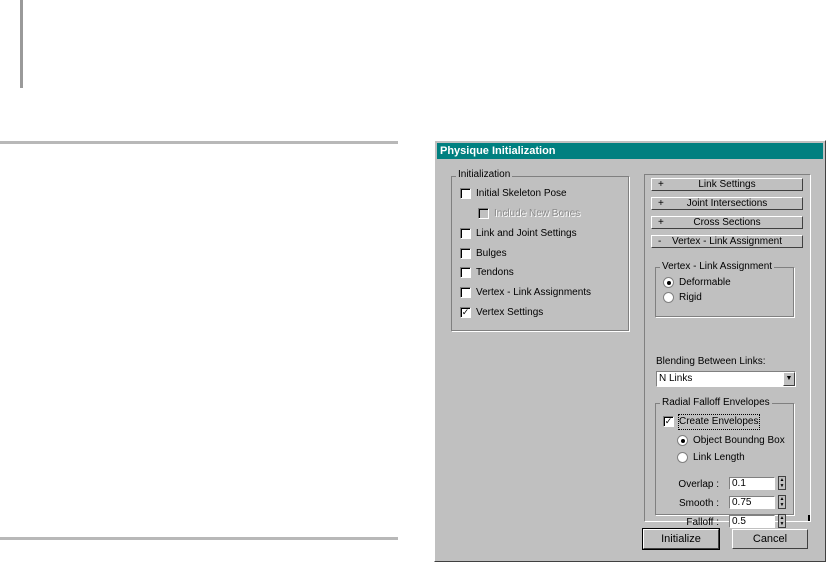 This screenshot has height=563, width=827. What do you see at coordinates (199, 538) in the screenshot?
I see `page-rule-bottom` at bounding box center [199, 538].